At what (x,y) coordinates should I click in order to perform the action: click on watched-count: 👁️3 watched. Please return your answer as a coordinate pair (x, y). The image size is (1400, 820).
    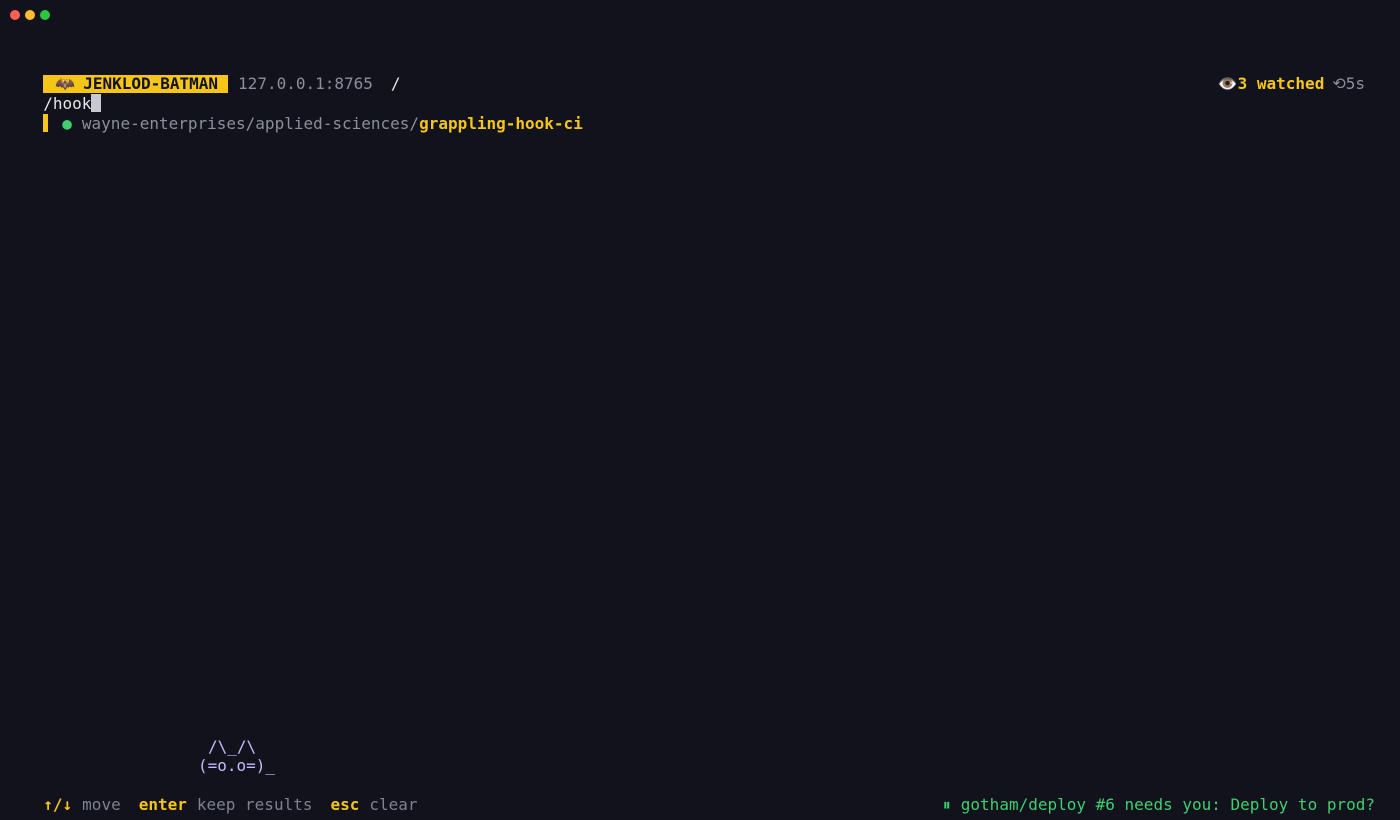
    Looking at the image, I should click on (1271, 83).